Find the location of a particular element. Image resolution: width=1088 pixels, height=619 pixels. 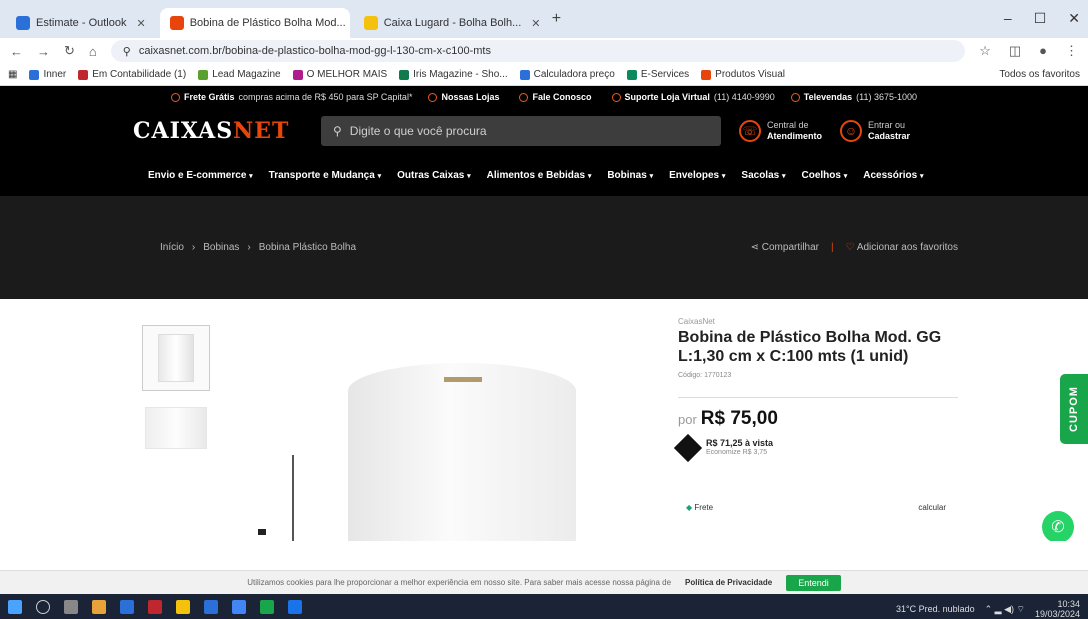

weather-text: 31°C Pred. nublado is located at coordinates (935, 609).